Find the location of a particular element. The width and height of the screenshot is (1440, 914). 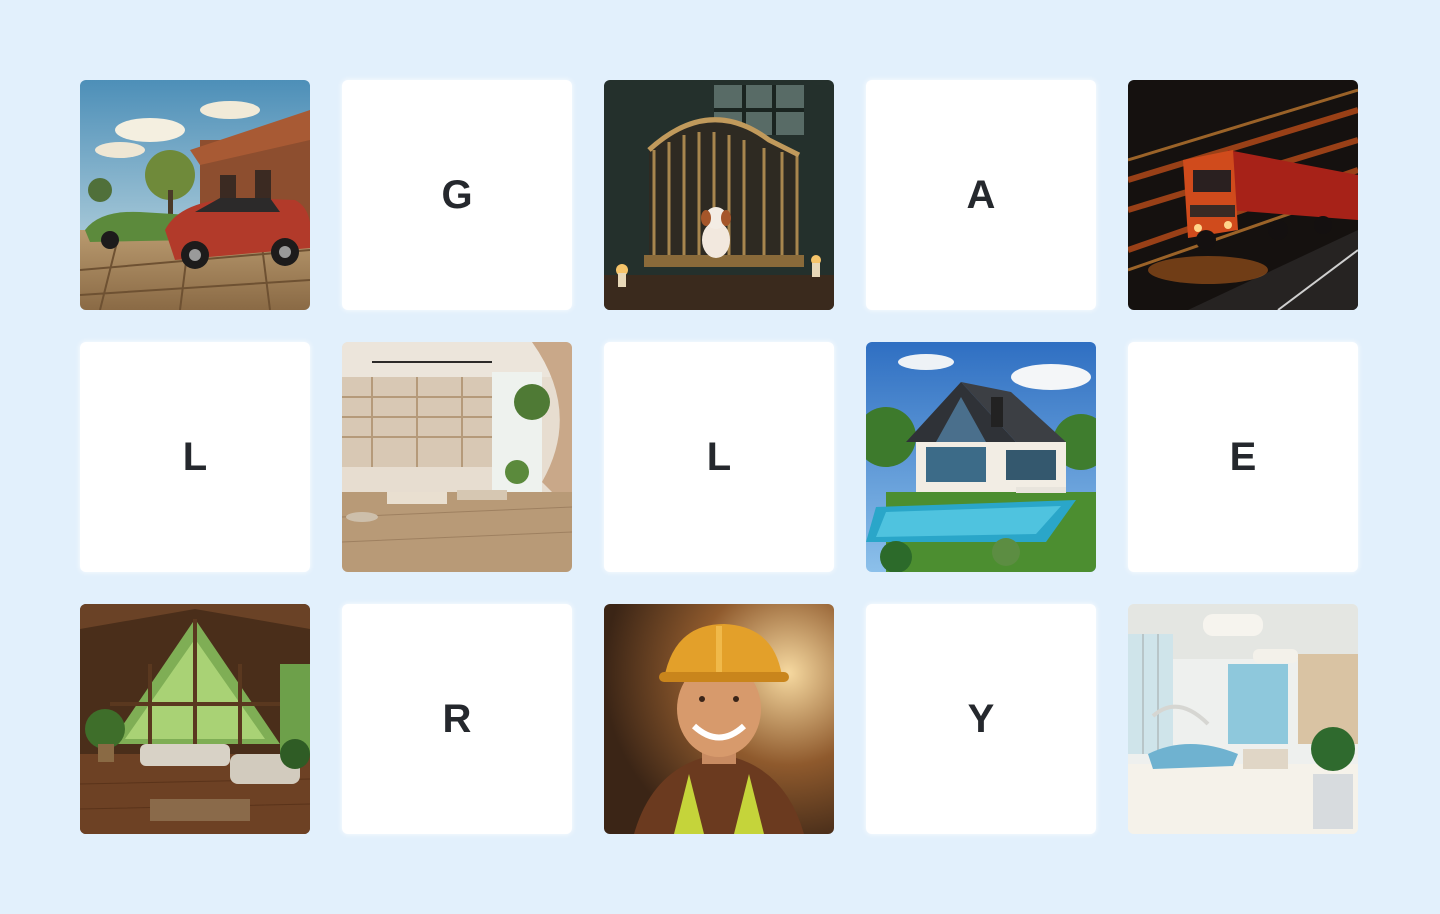

dental-clinic-image is located at coordinates (1243, 719).